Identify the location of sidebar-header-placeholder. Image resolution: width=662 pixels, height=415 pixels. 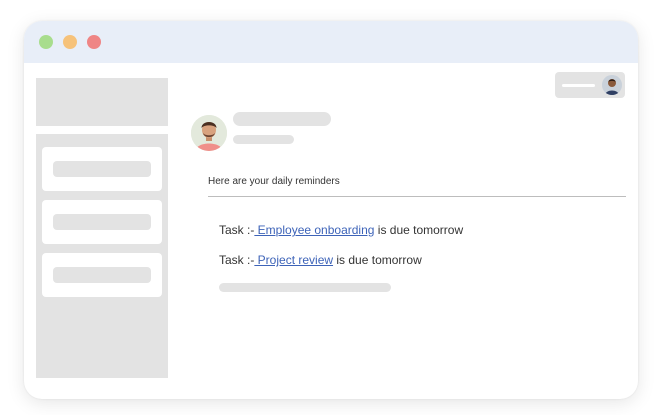
(102, 102).